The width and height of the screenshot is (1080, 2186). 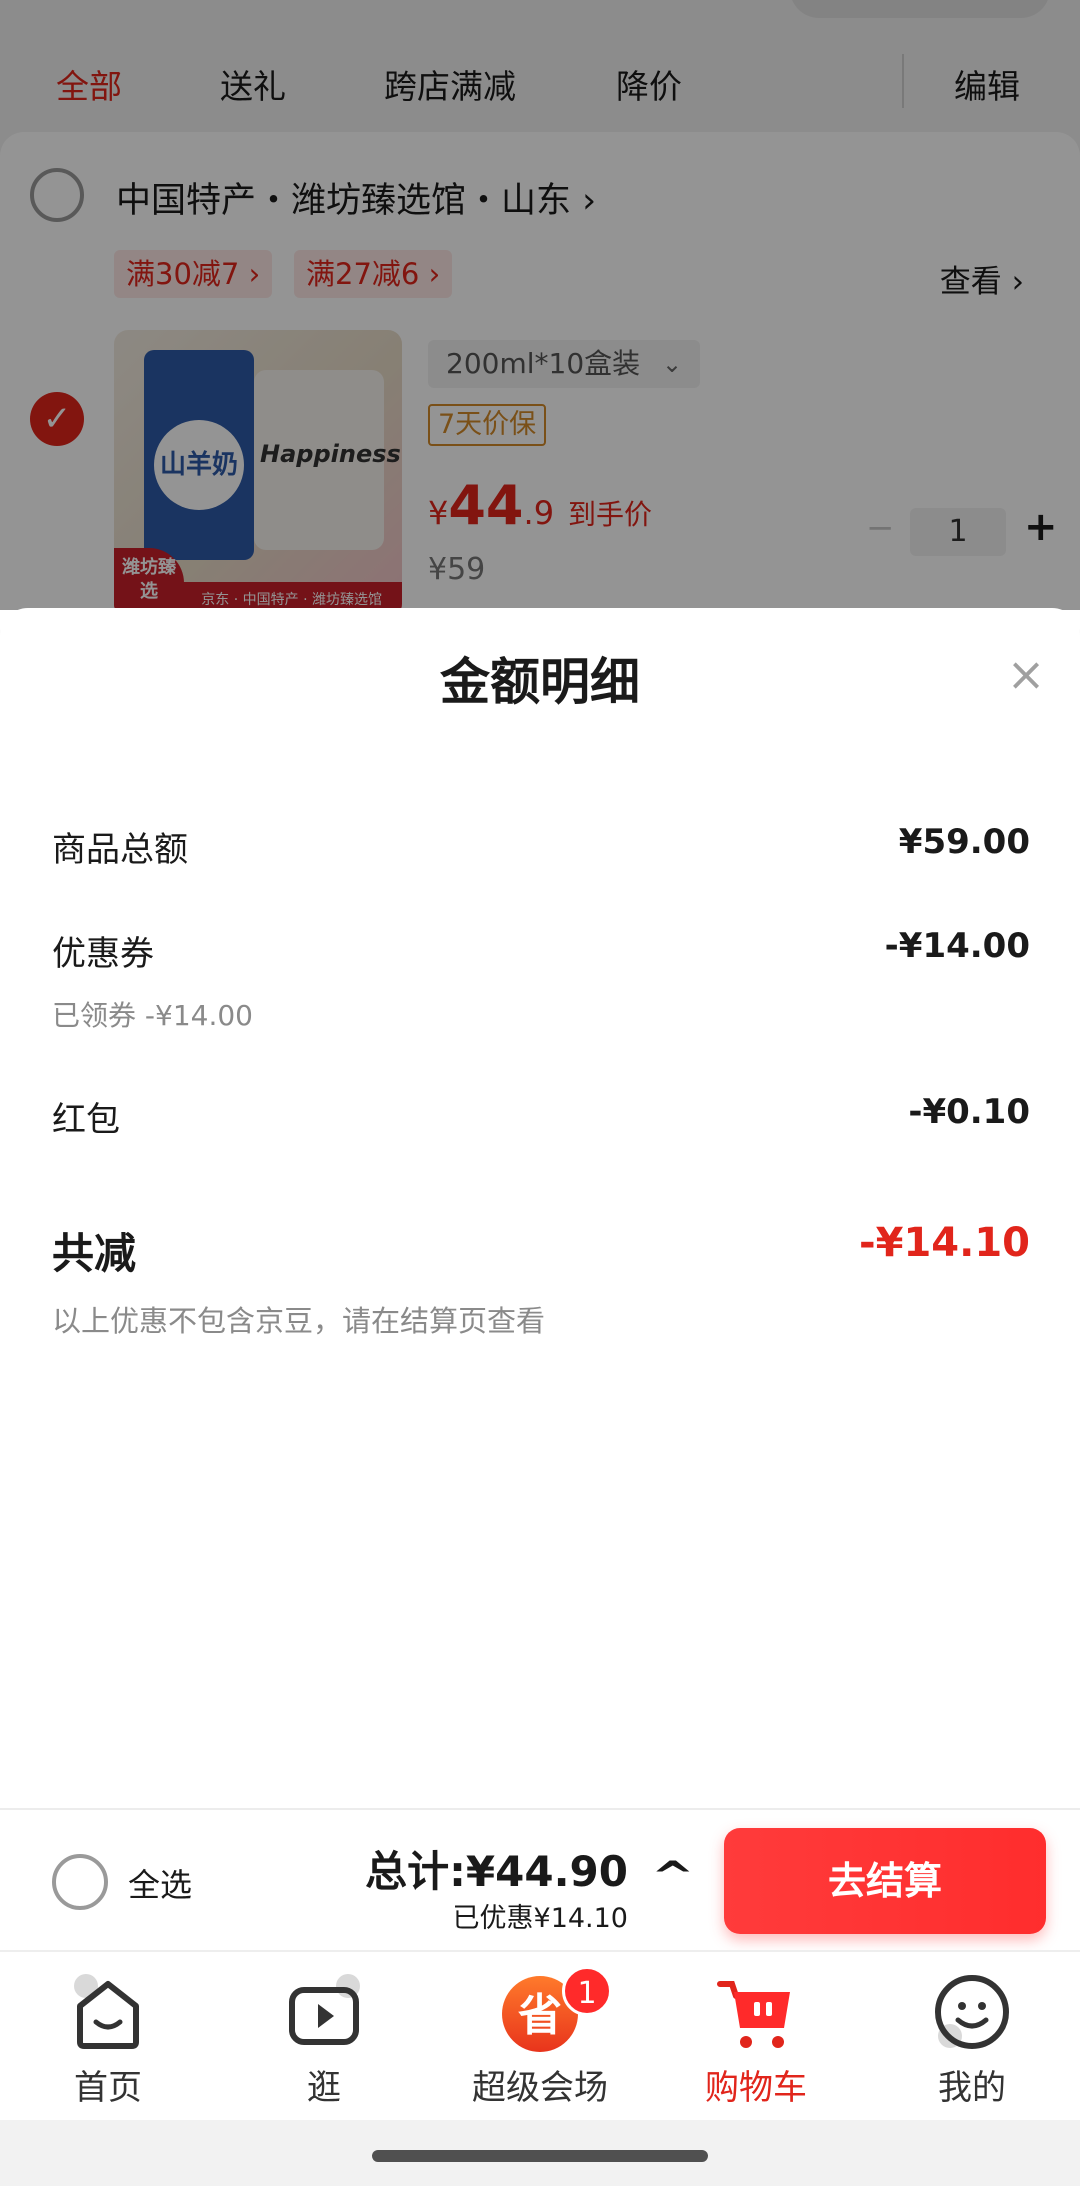 I want to click on coupon-sub-detail: 已领券 -¥14.00, so click(x=152, y=1015).